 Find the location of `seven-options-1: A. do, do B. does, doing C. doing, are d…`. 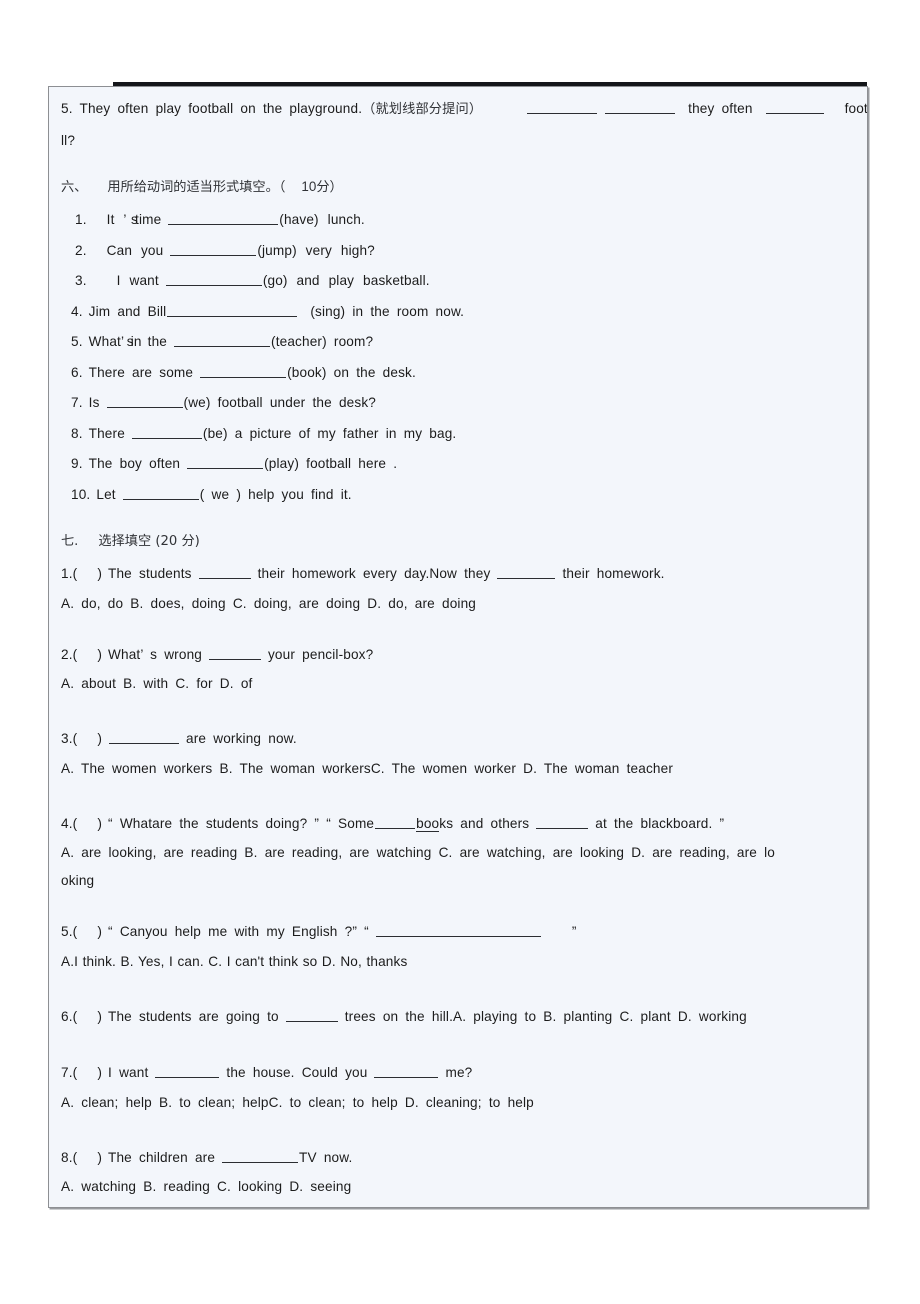

seven-options-1: A. do, do B. does, doing C. doing, are d… is located at coordinates (269, 603).